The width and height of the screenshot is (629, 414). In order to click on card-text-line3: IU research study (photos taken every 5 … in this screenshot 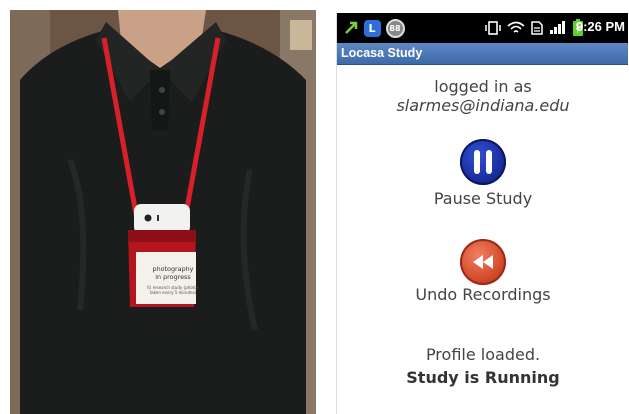, I will do `click(173, 290)`.